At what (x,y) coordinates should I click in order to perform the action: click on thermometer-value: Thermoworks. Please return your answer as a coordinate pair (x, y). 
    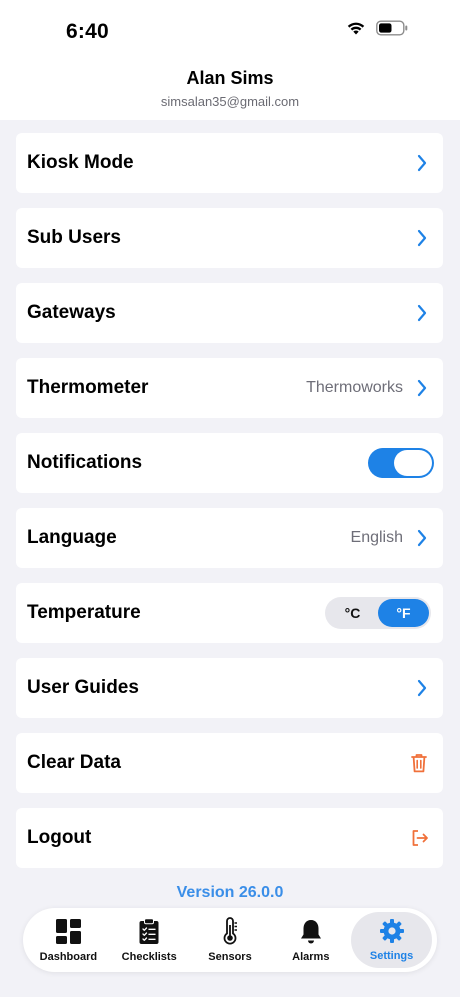
    Looking at the image, I should click on (354, 387).